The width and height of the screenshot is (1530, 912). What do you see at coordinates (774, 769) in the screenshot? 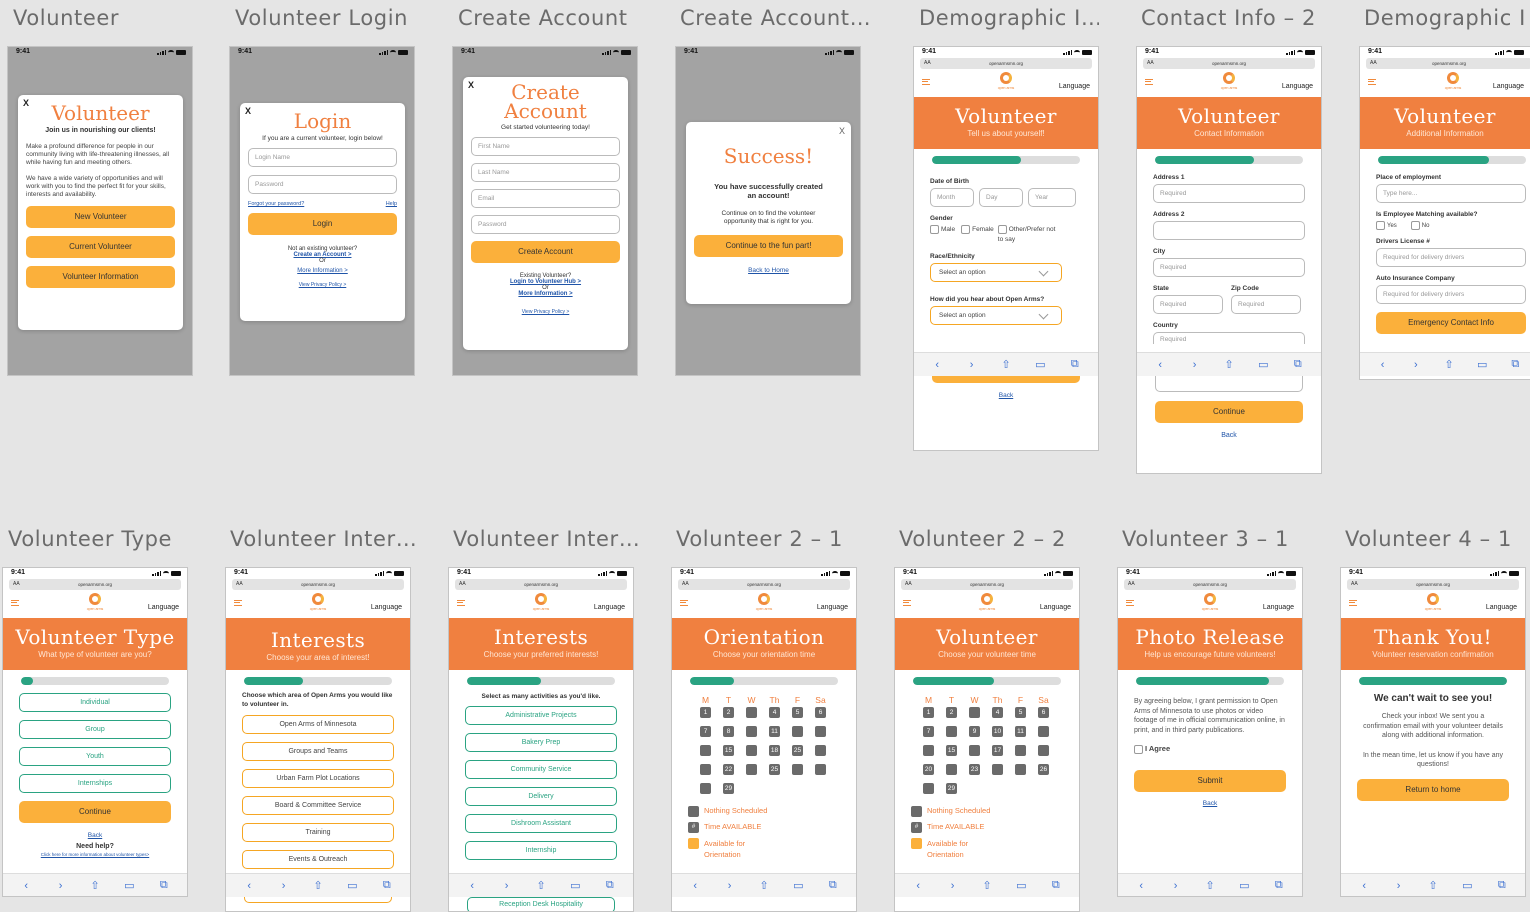
I see `calendar-date: 25` at bounding box center [774, 769].